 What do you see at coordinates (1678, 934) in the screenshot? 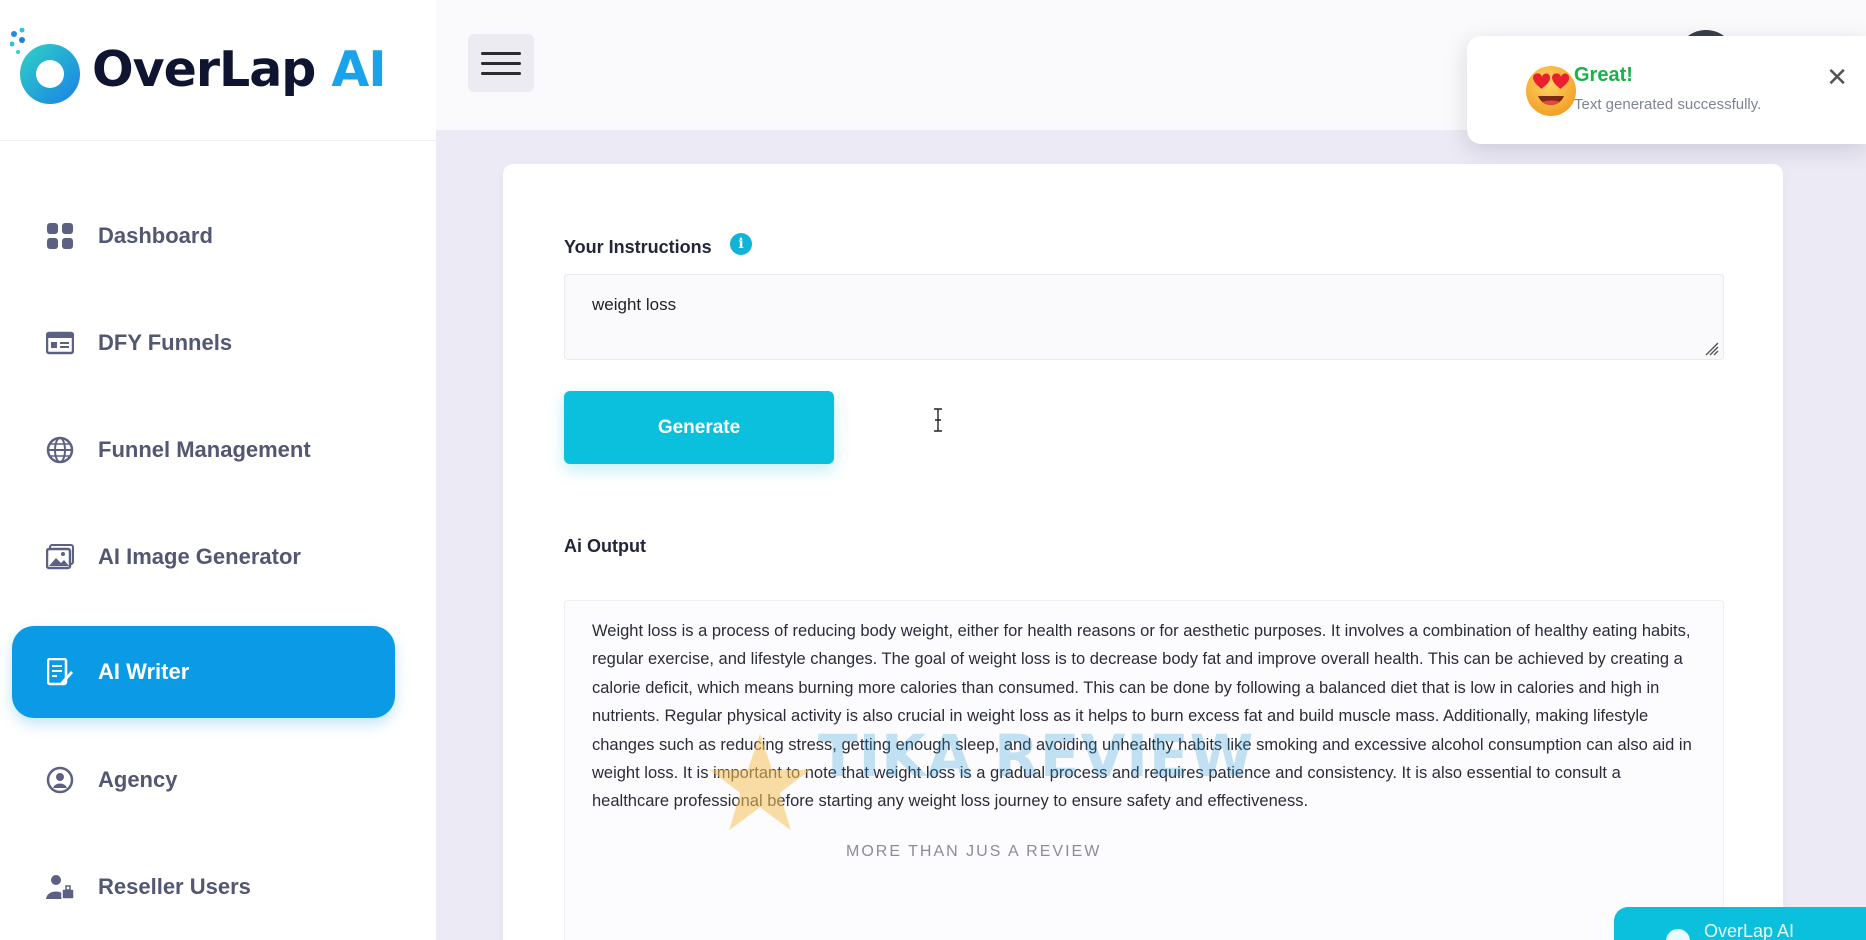
I see `chat-icon` at bounding box center [1678, 934].